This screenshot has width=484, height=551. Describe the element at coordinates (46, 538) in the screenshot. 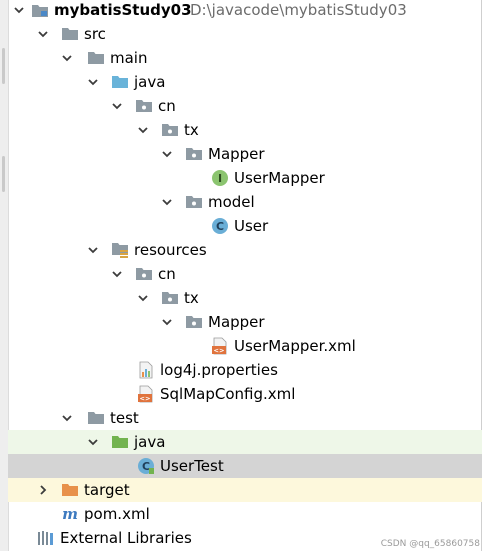

I see `external-libraries-icon` at that location.